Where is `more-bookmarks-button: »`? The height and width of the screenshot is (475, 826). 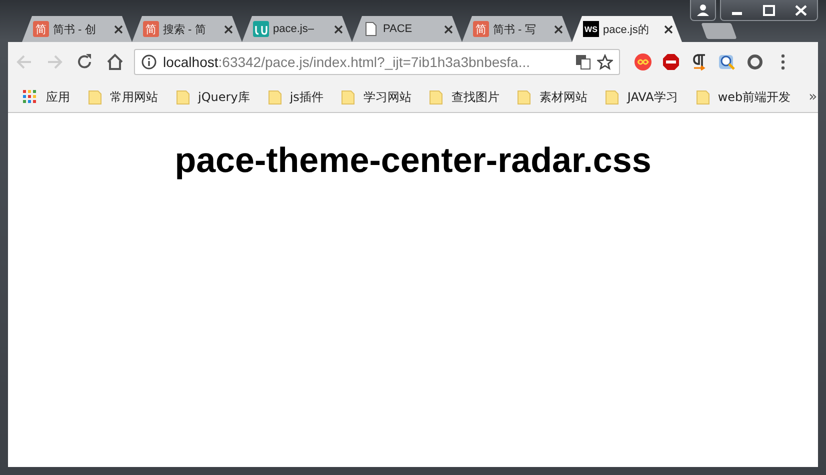 more-bookmarks-button: » is located at coordinates (813, 97).